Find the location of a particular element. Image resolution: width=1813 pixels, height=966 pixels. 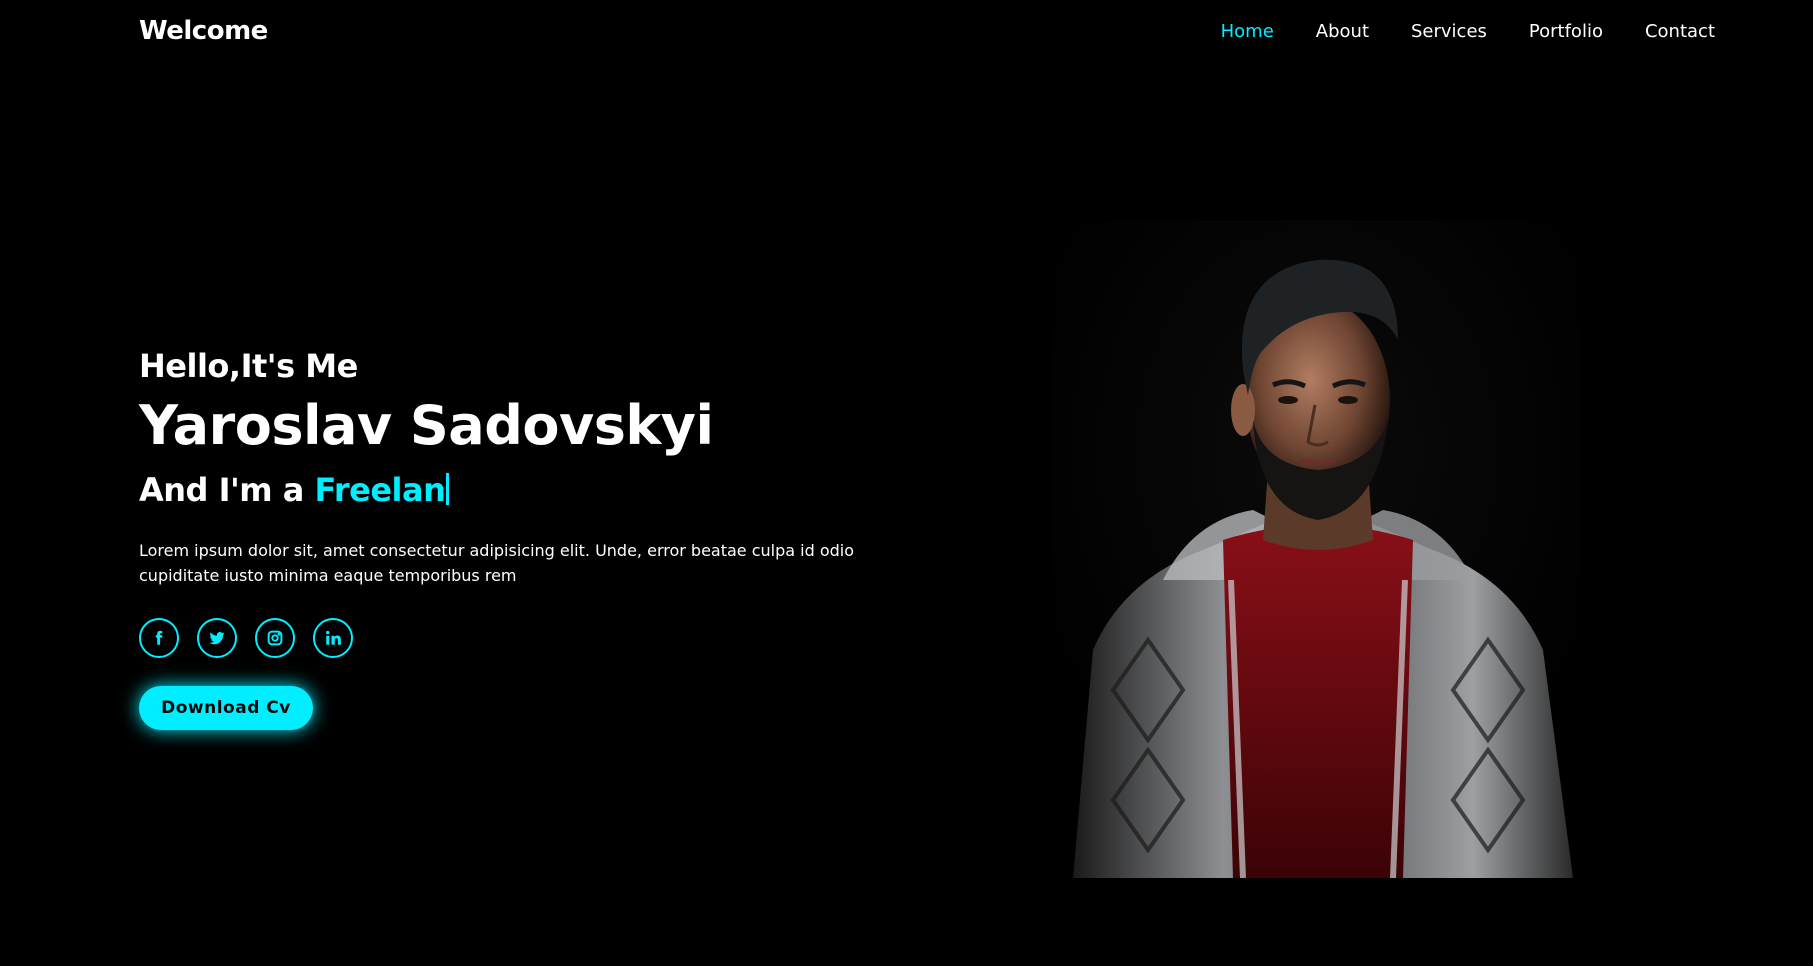

logo: Welcome is located at coordinates (203, 31).